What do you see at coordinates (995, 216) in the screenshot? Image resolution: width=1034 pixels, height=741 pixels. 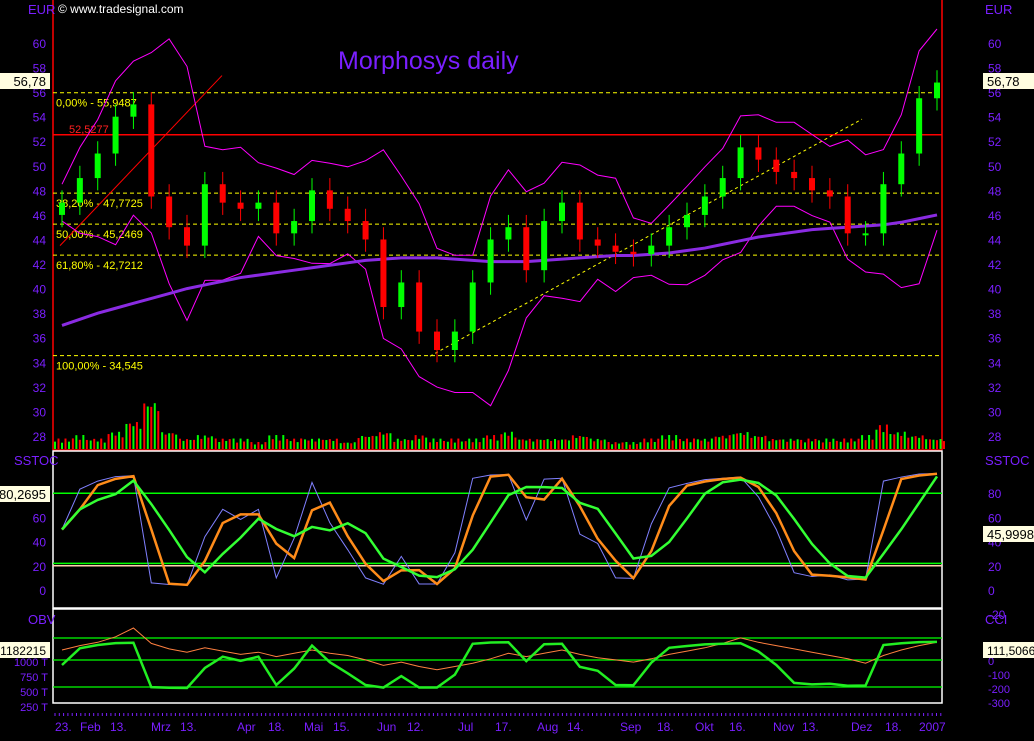 I see `price-tick-right: 46` at bounding box center [995, 216].